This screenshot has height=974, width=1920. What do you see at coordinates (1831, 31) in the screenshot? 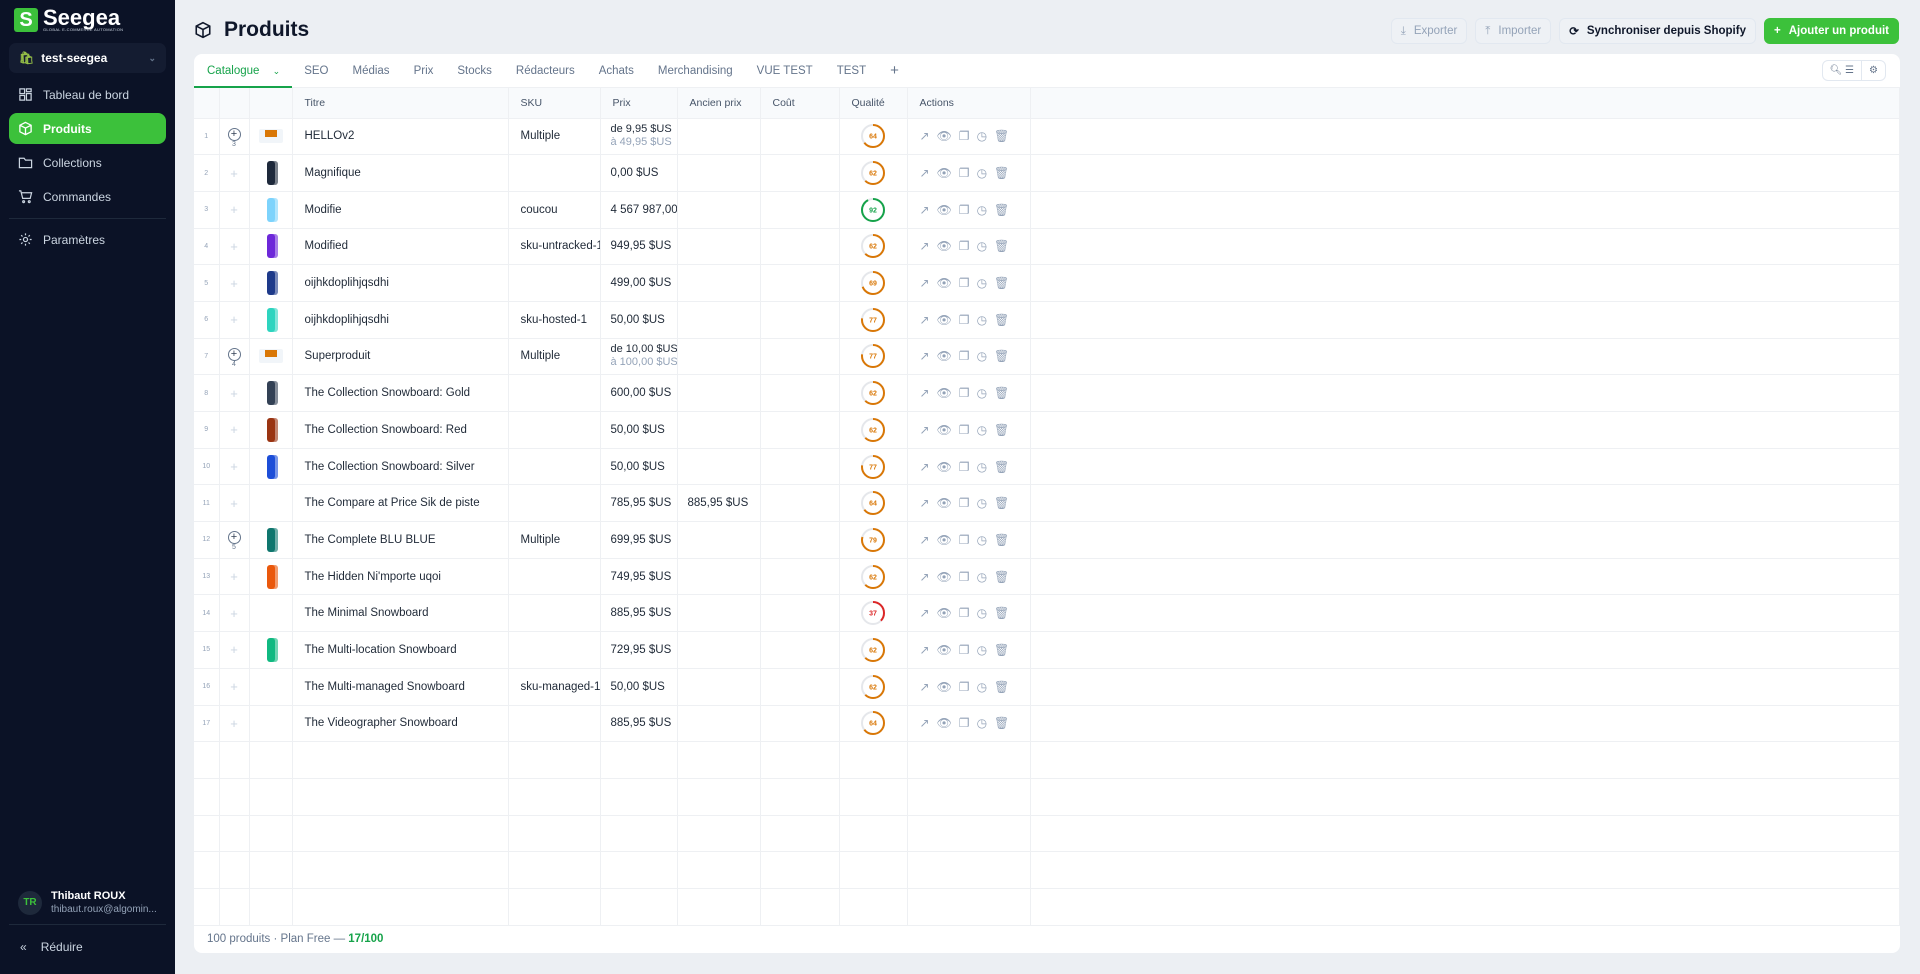
I see `add-product-button: + Ajouter un produit` at bounding box center [1831, 31].